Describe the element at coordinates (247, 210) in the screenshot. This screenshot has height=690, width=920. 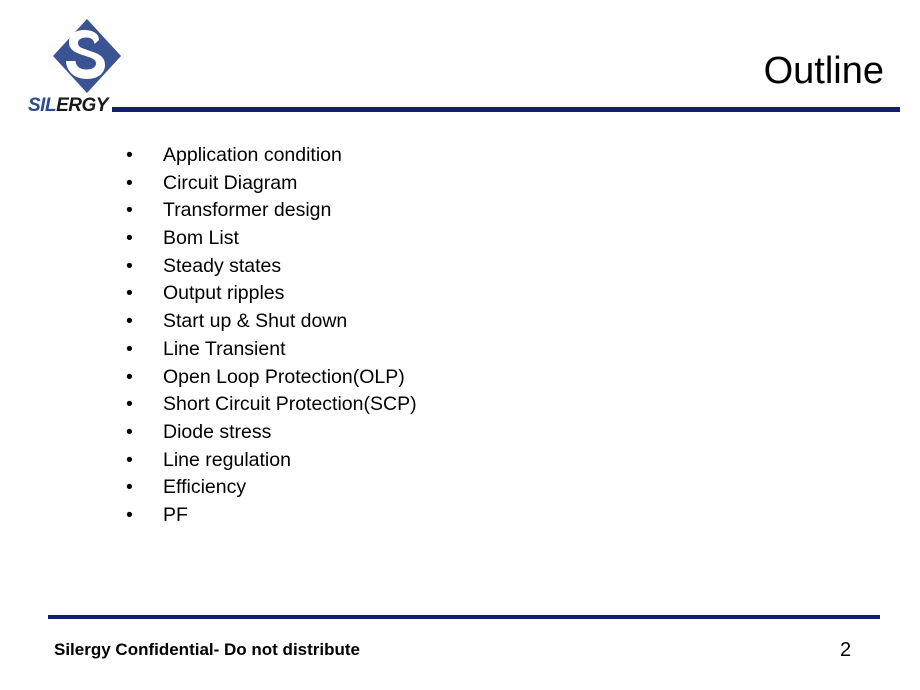
I see `list-item-label: Transformer design` at that location.